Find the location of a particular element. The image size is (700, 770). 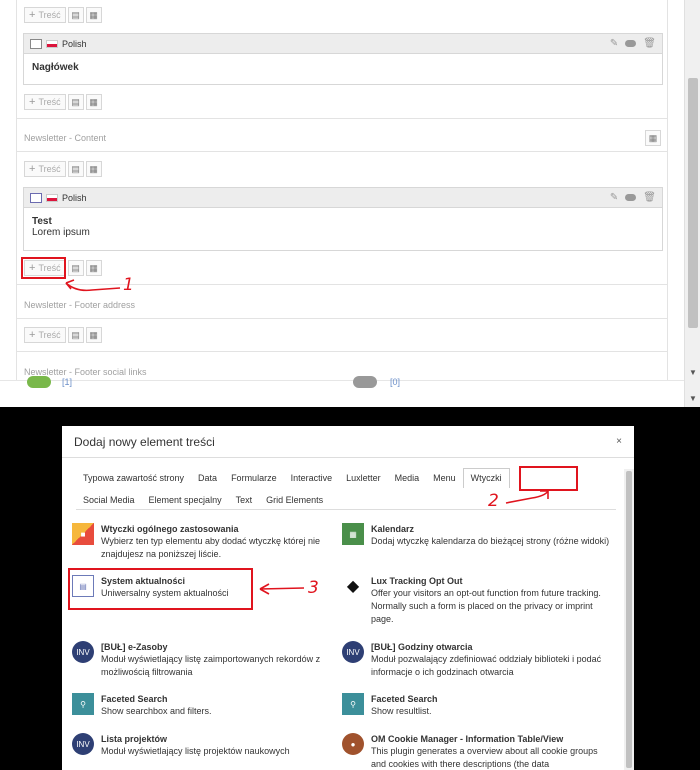

new-content-bar-5: + Treść ▤ ▦ is located at coordinates (63, 335).